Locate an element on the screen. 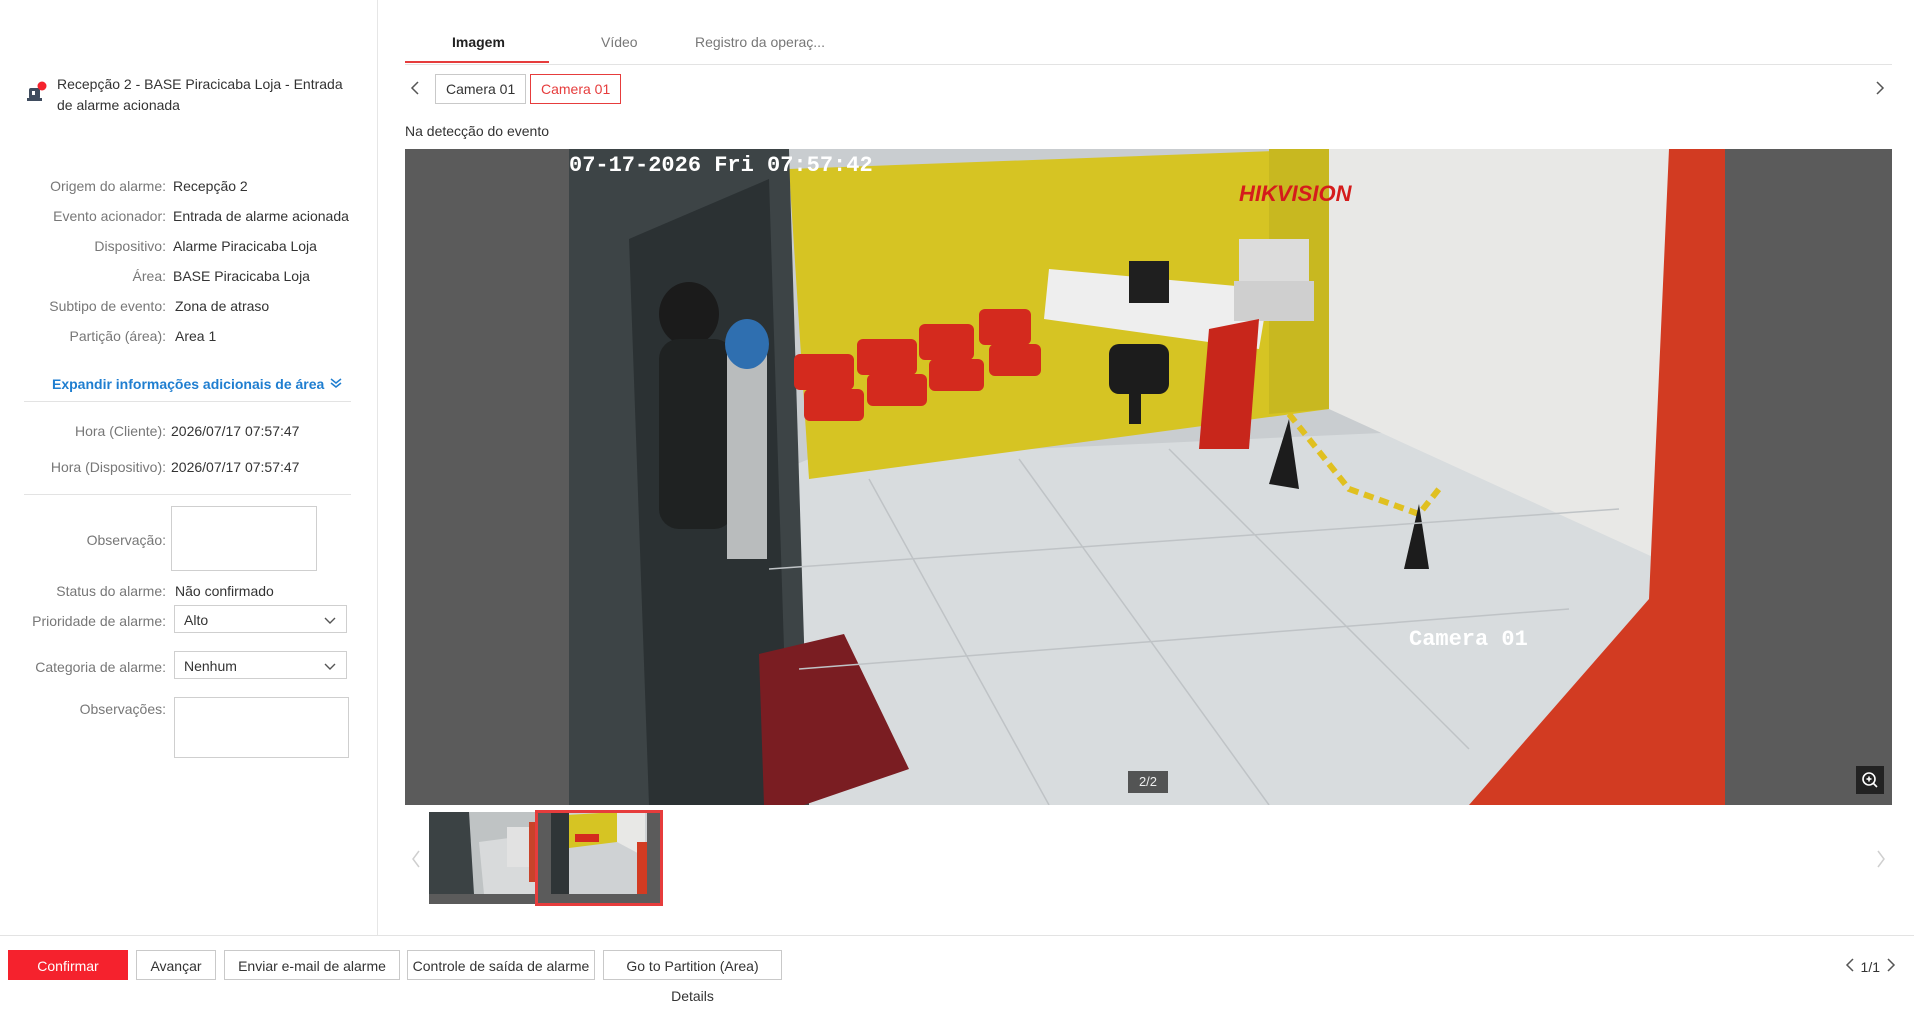 Image resolution: width=1914 pixels, height=1011 pixels. priority-select: Alto is located at coordinates (260, 619).